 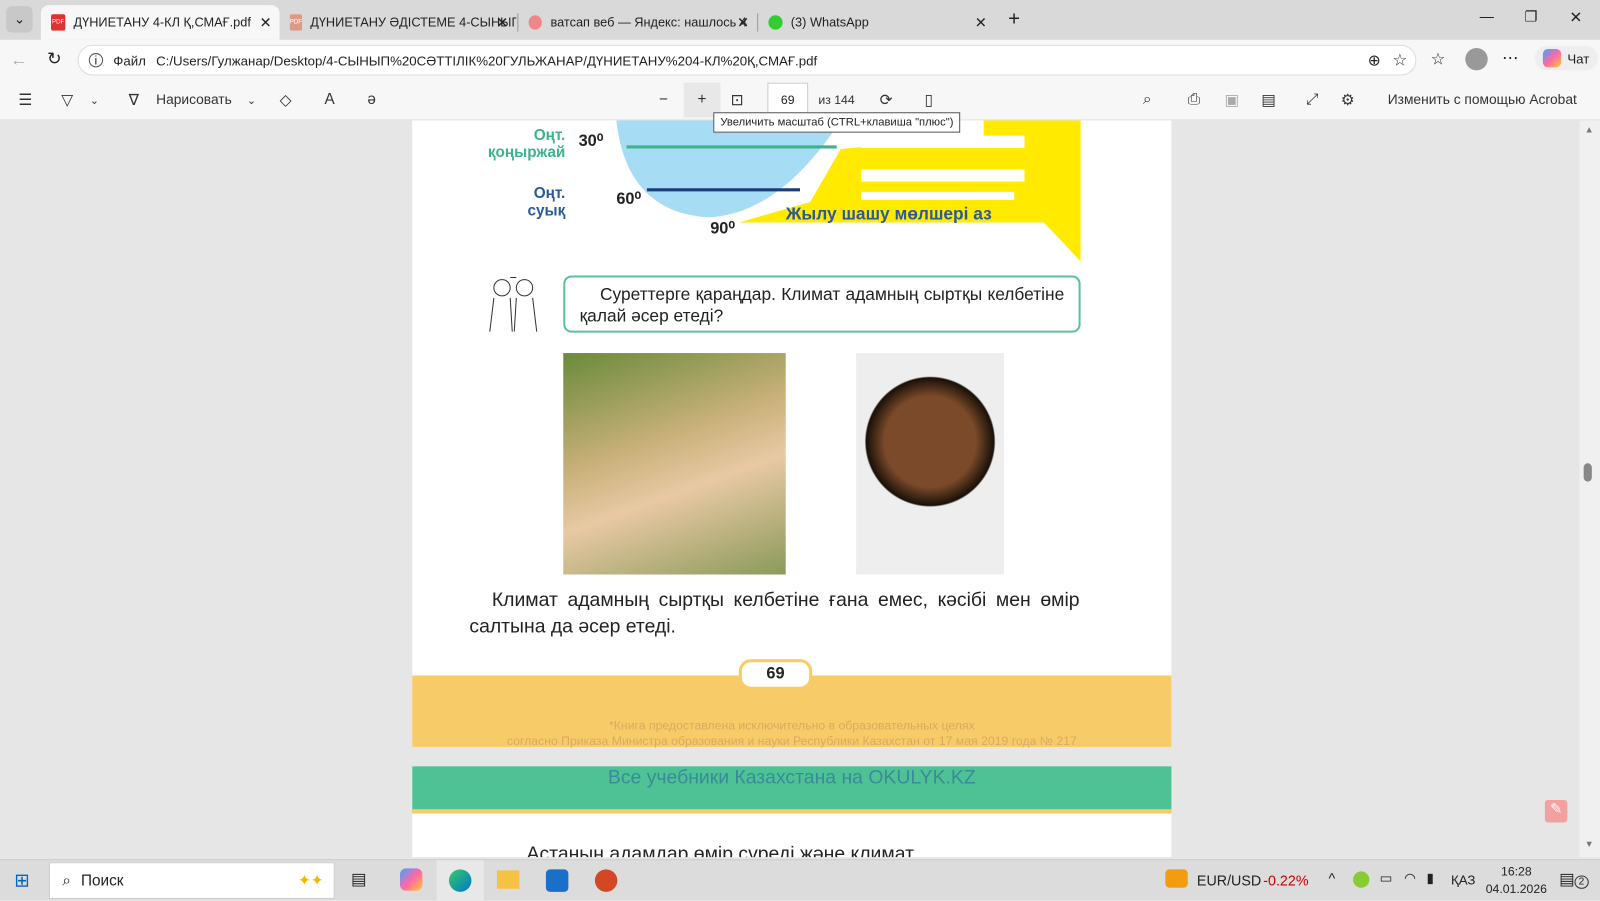 I want to click on copilot-chat-button: Чат, so click(x=1566, y=58).